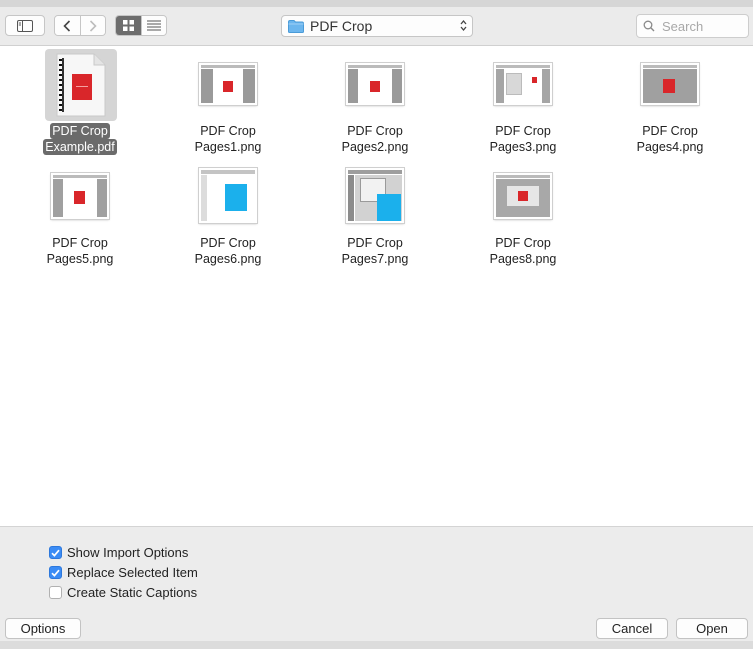 The height and width of the screenshot is (649, 753). Describe the element at coordinates (375, 259) in the screenshot. I see `file-name-line2: Pages7.png` at that location.